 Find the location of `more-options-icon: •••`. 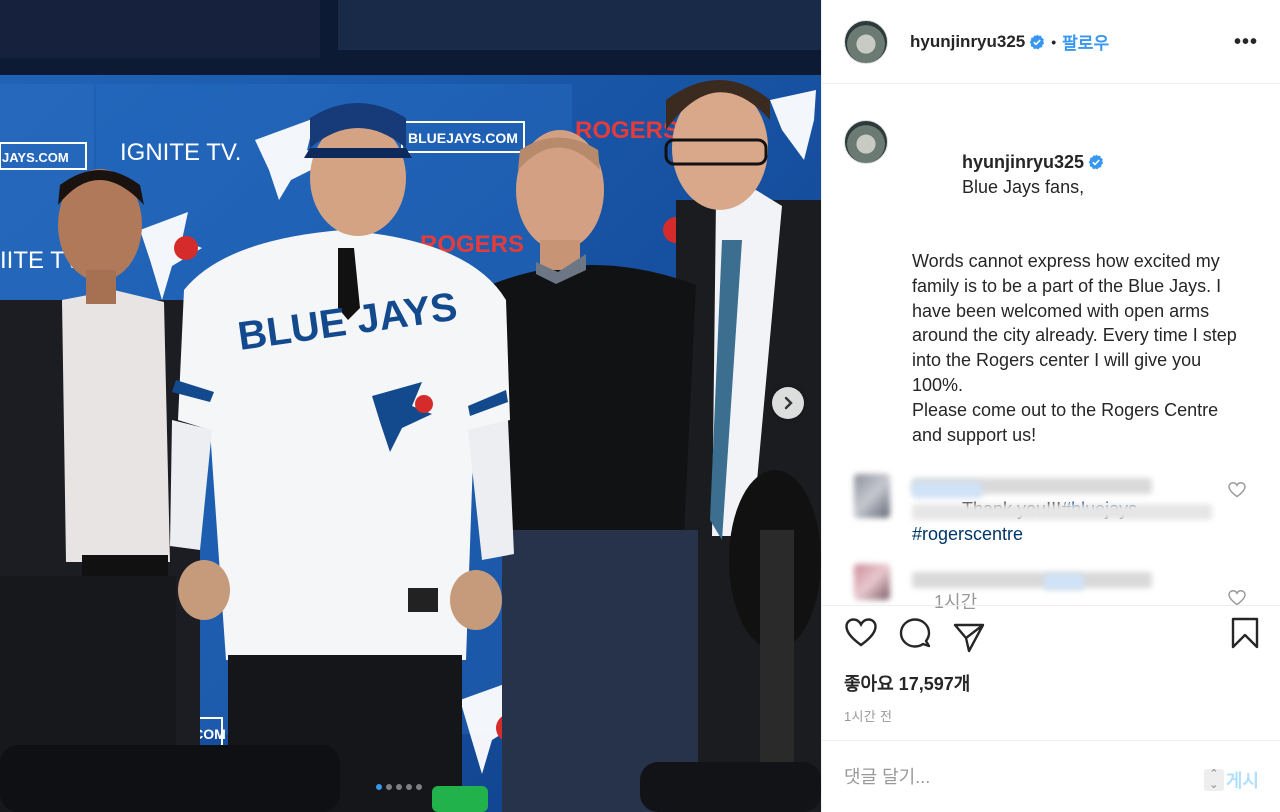

more-options-icon: ••• is located at coordinates (1246, 42).